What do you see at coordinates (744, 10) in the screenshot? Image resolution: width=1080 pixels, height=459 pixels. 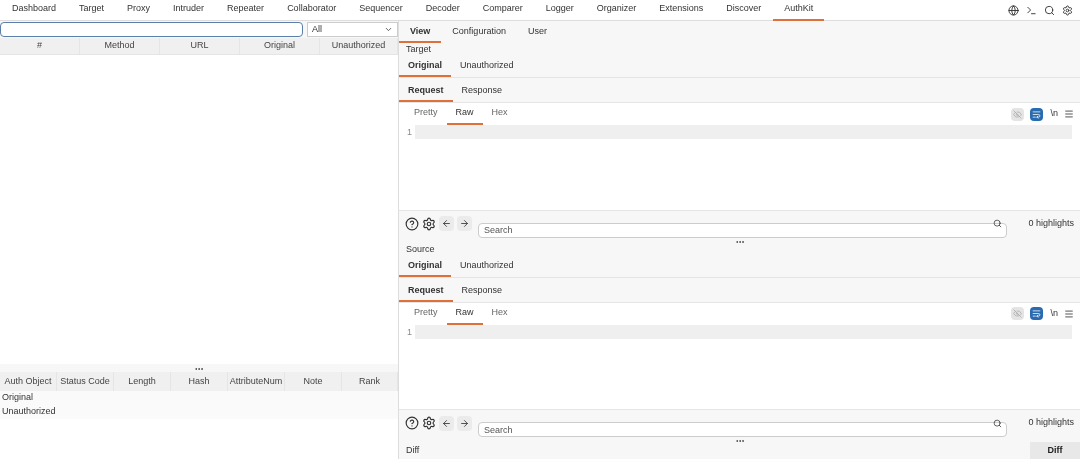 I see `tool-tab: Discover` at bounding box center [744, 10].